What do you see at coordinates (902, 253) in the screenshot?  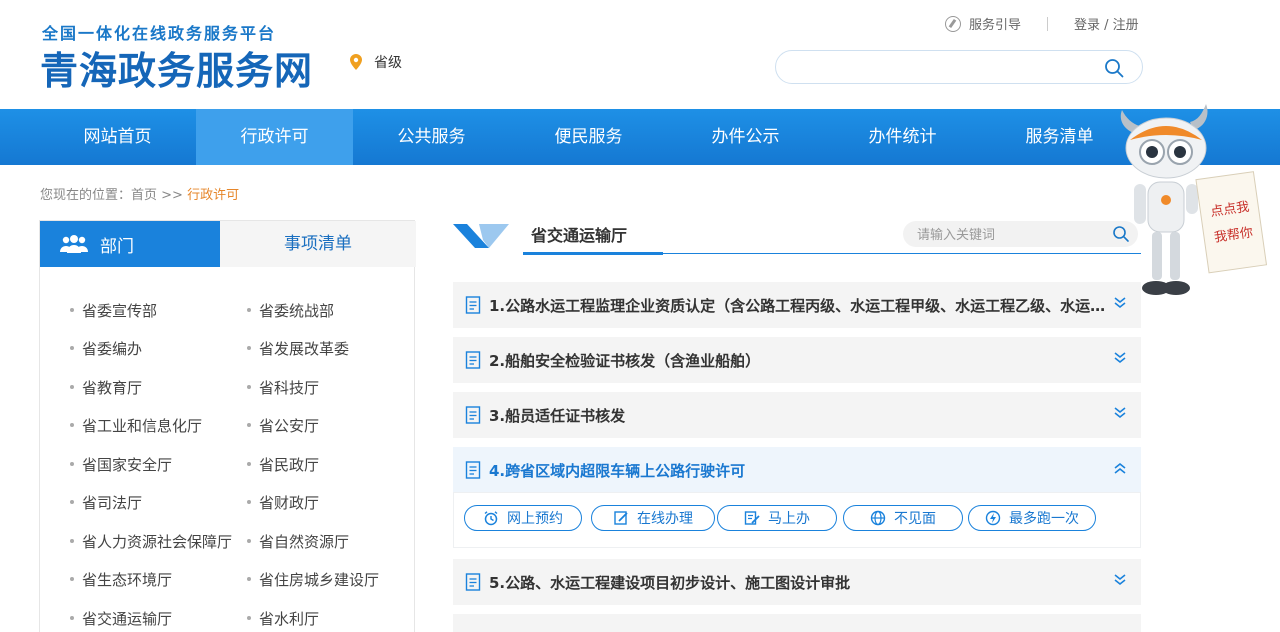 I see `section-divider` at bounding box center [902, 253].